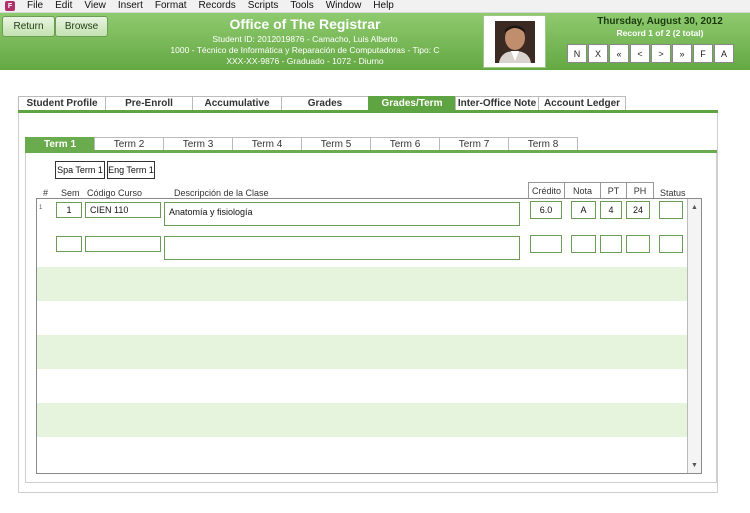  Describe the element at coordinates (543, 144) in the screenshot. I see `tab-term-8: Term 8` at that location.